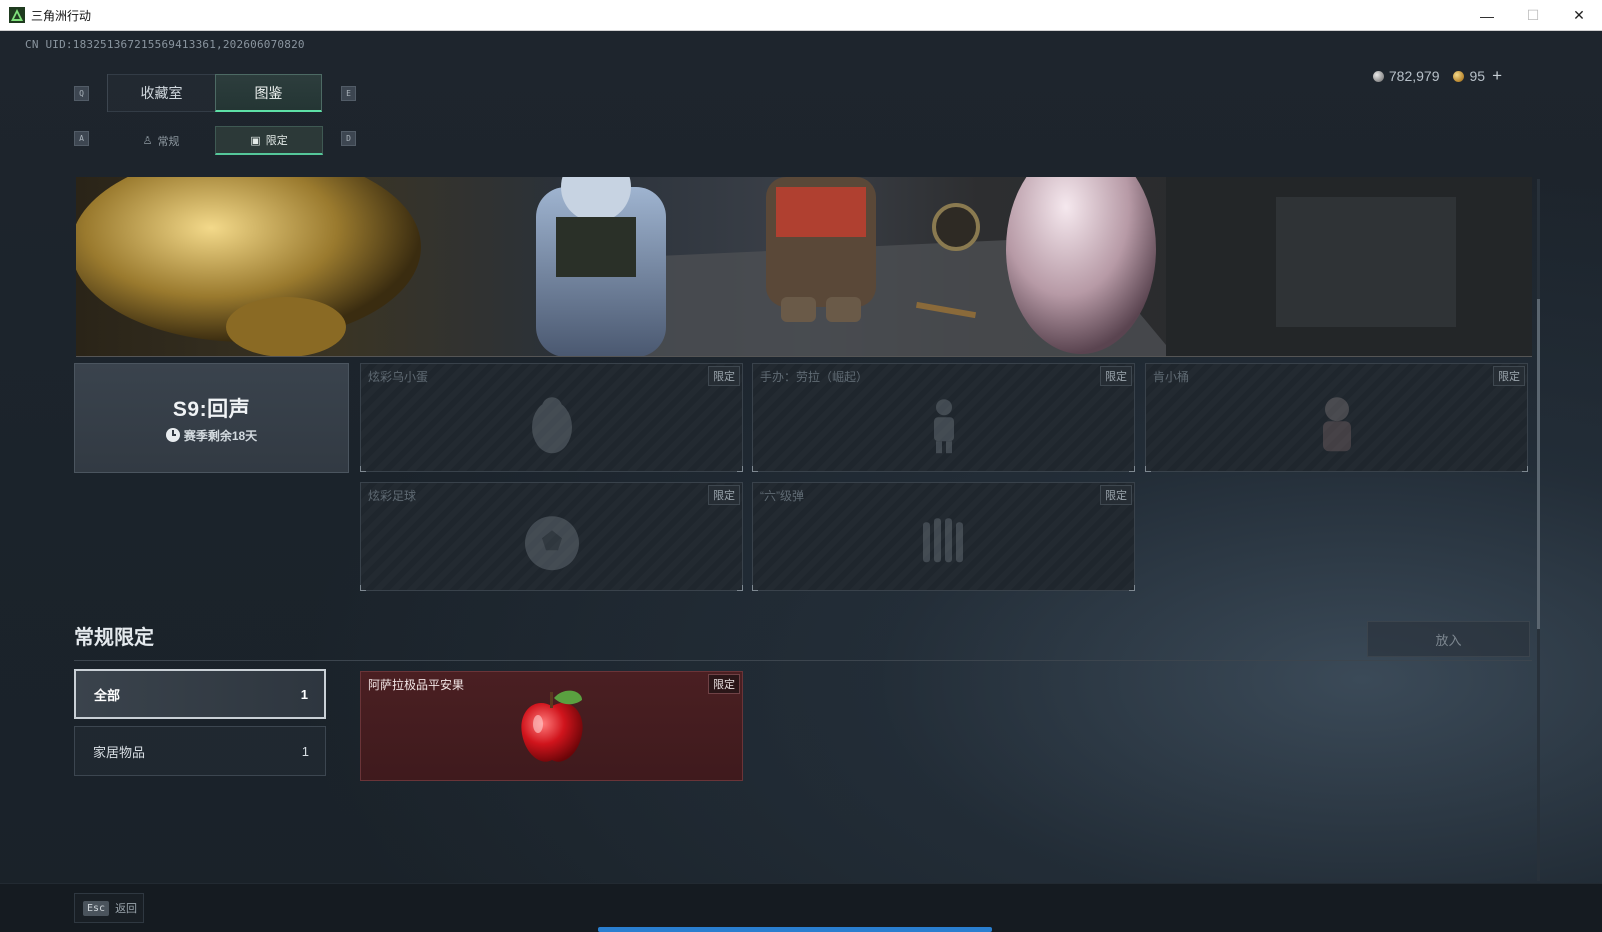 The height and width of the screenshot is (932, 1602). Describe the element at coordinates (392, 496) in the screenshot. I see `item-name: 炫彩足球` at that location.